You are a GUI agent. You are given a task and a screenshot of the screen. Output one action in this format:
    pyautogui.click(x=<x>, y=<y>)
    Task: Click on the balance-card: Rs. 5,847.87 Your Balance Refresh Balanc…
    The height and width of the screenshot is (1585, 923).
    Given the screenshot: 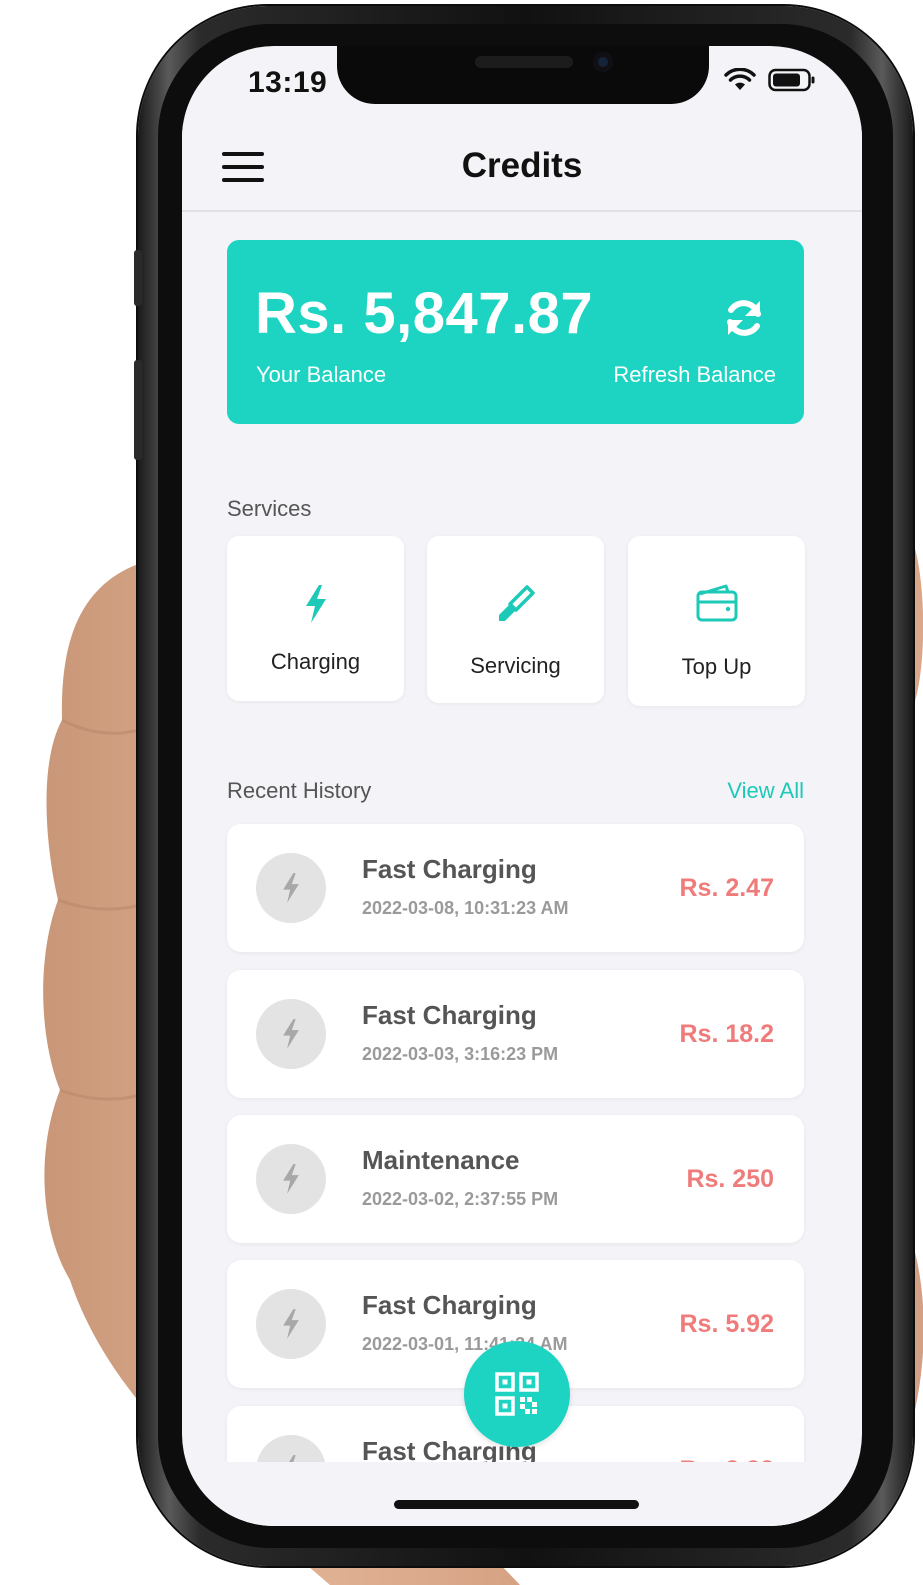 What is the action you would take?
    pyautogui.click(x=515, y=332)
    